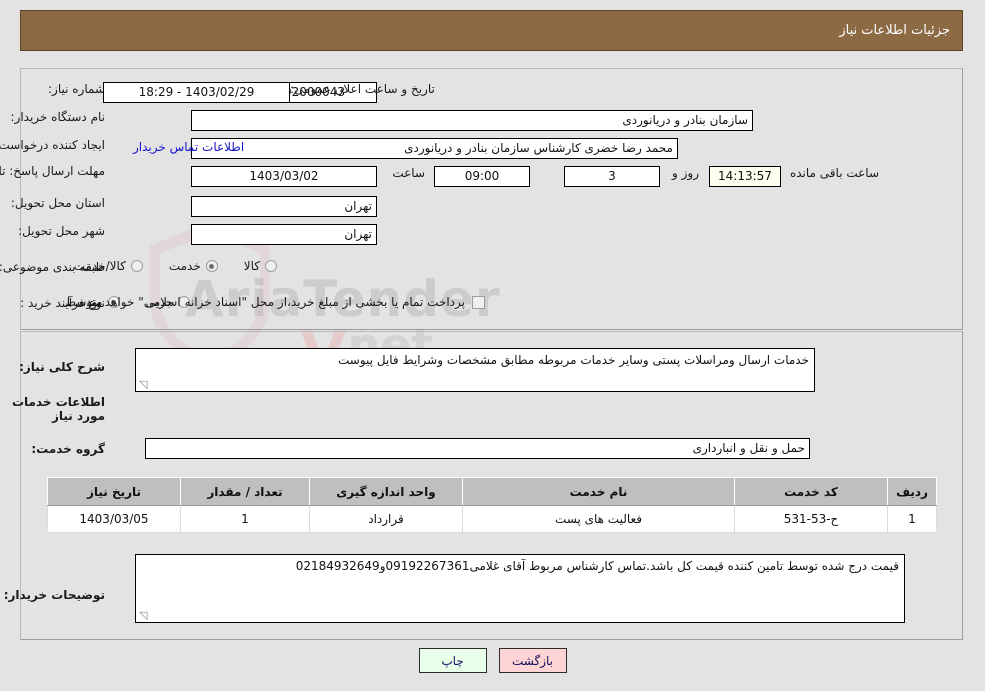  Describe the element at coordinates (58, 117) in the screenshot. I see `field-buyer-org-label: نام دستگاه خریدار:` at that location.